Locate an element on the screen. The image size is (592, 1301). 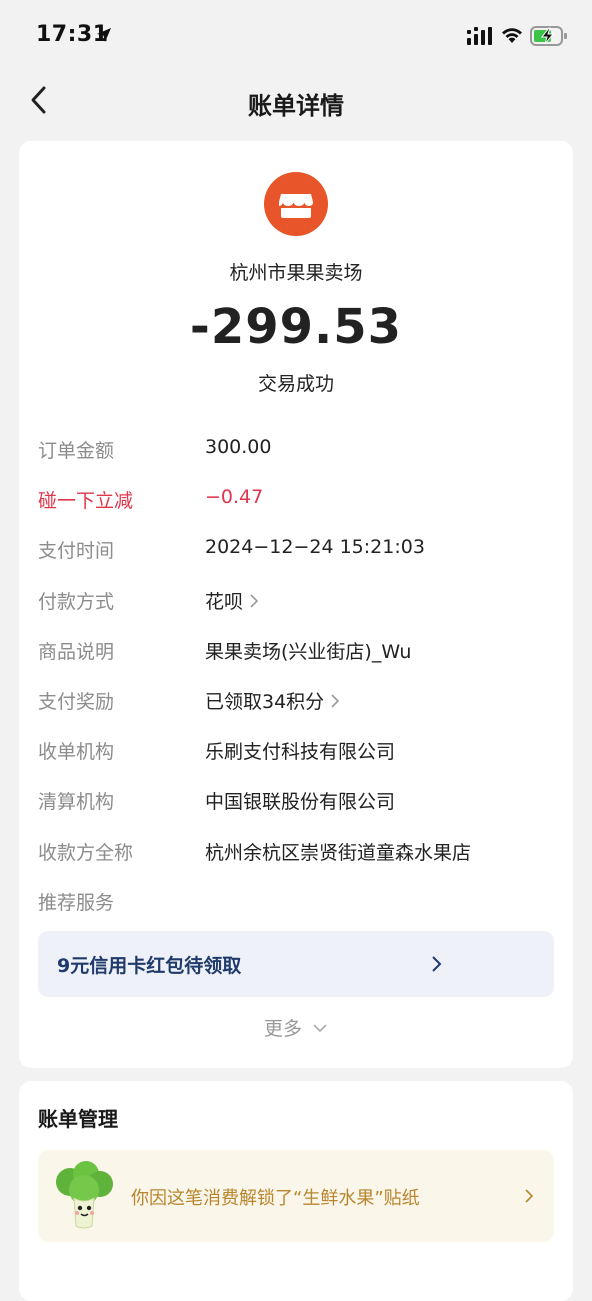
detail-label: 支付奖励 is located at coordinates (76, 702).